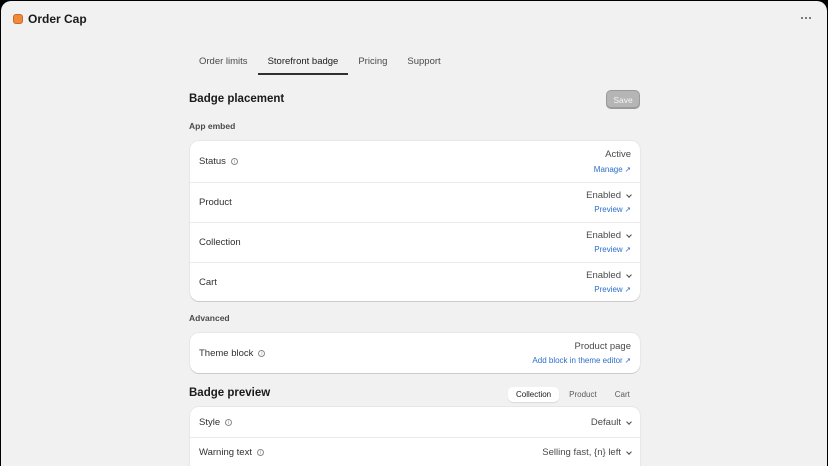 The height and width of the screenshot is (466, 828). I want to click on tab-pricing: Pricing, so click(372, 63).